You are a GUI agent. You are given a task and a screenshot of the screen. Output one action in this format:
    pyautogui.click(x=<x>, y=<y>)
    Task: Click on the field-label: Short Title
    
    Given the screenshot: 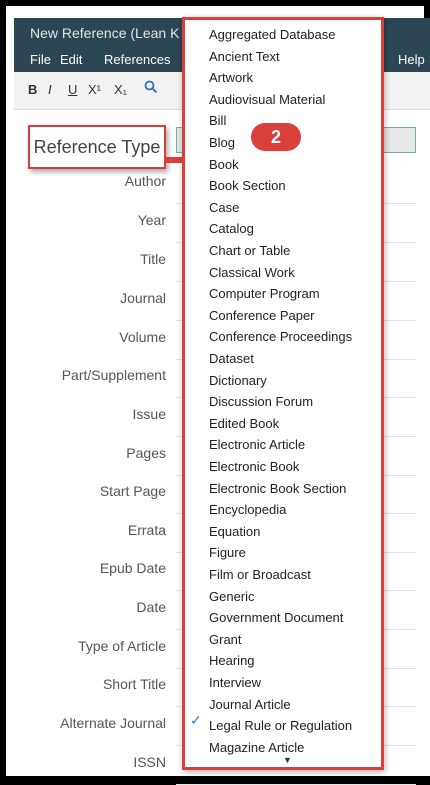 What is the action you would take?
    pyautogui.click(x=134, y=684)
    